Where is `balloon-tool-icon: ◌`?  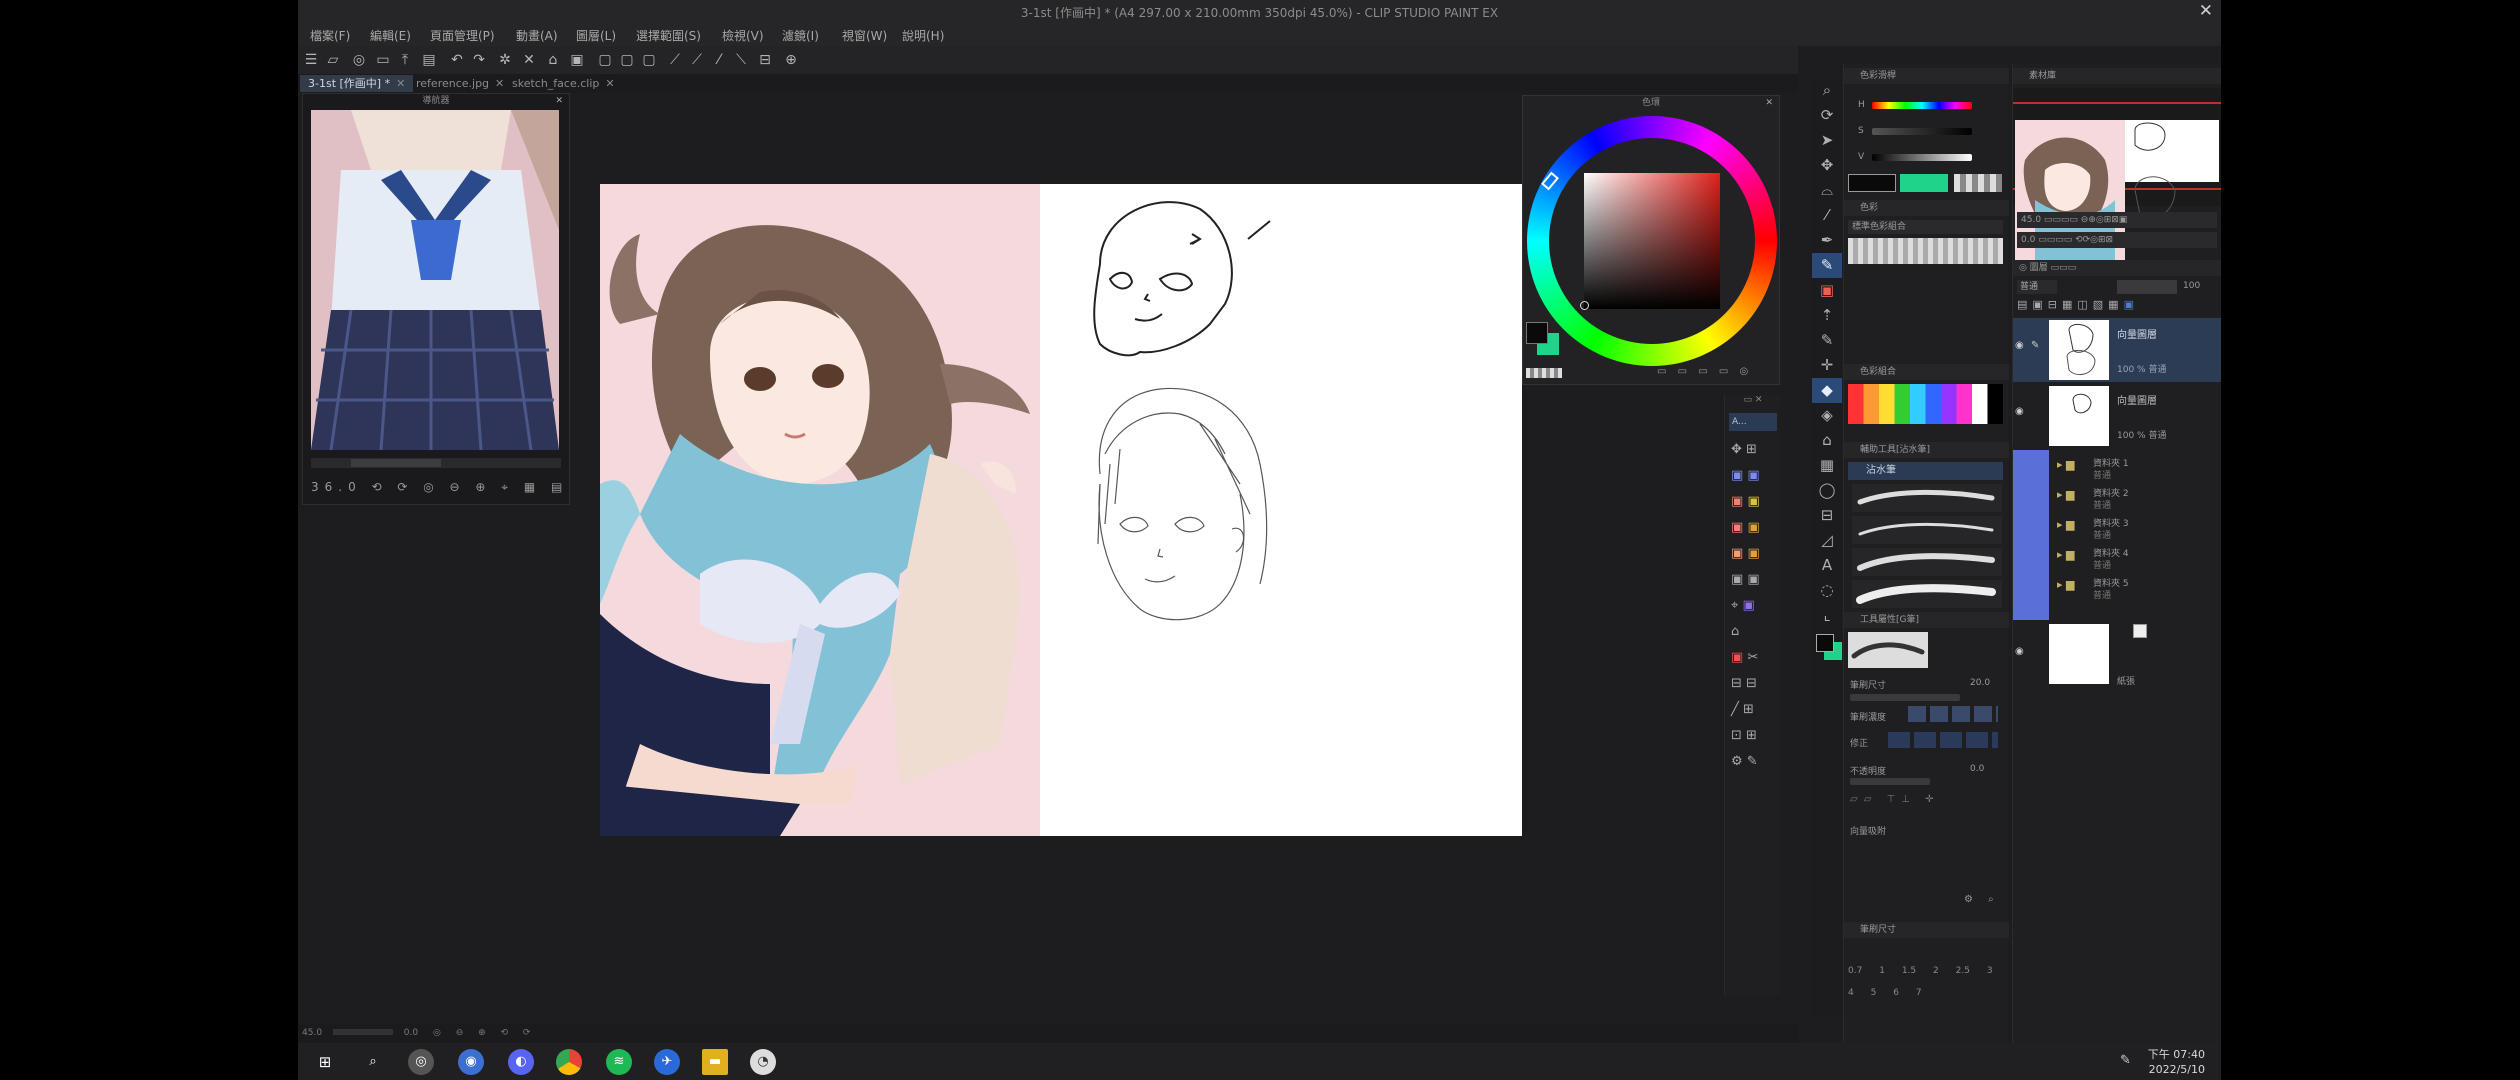 balloon-tool-icon: ◌ is located at coordinates (1827, 590).